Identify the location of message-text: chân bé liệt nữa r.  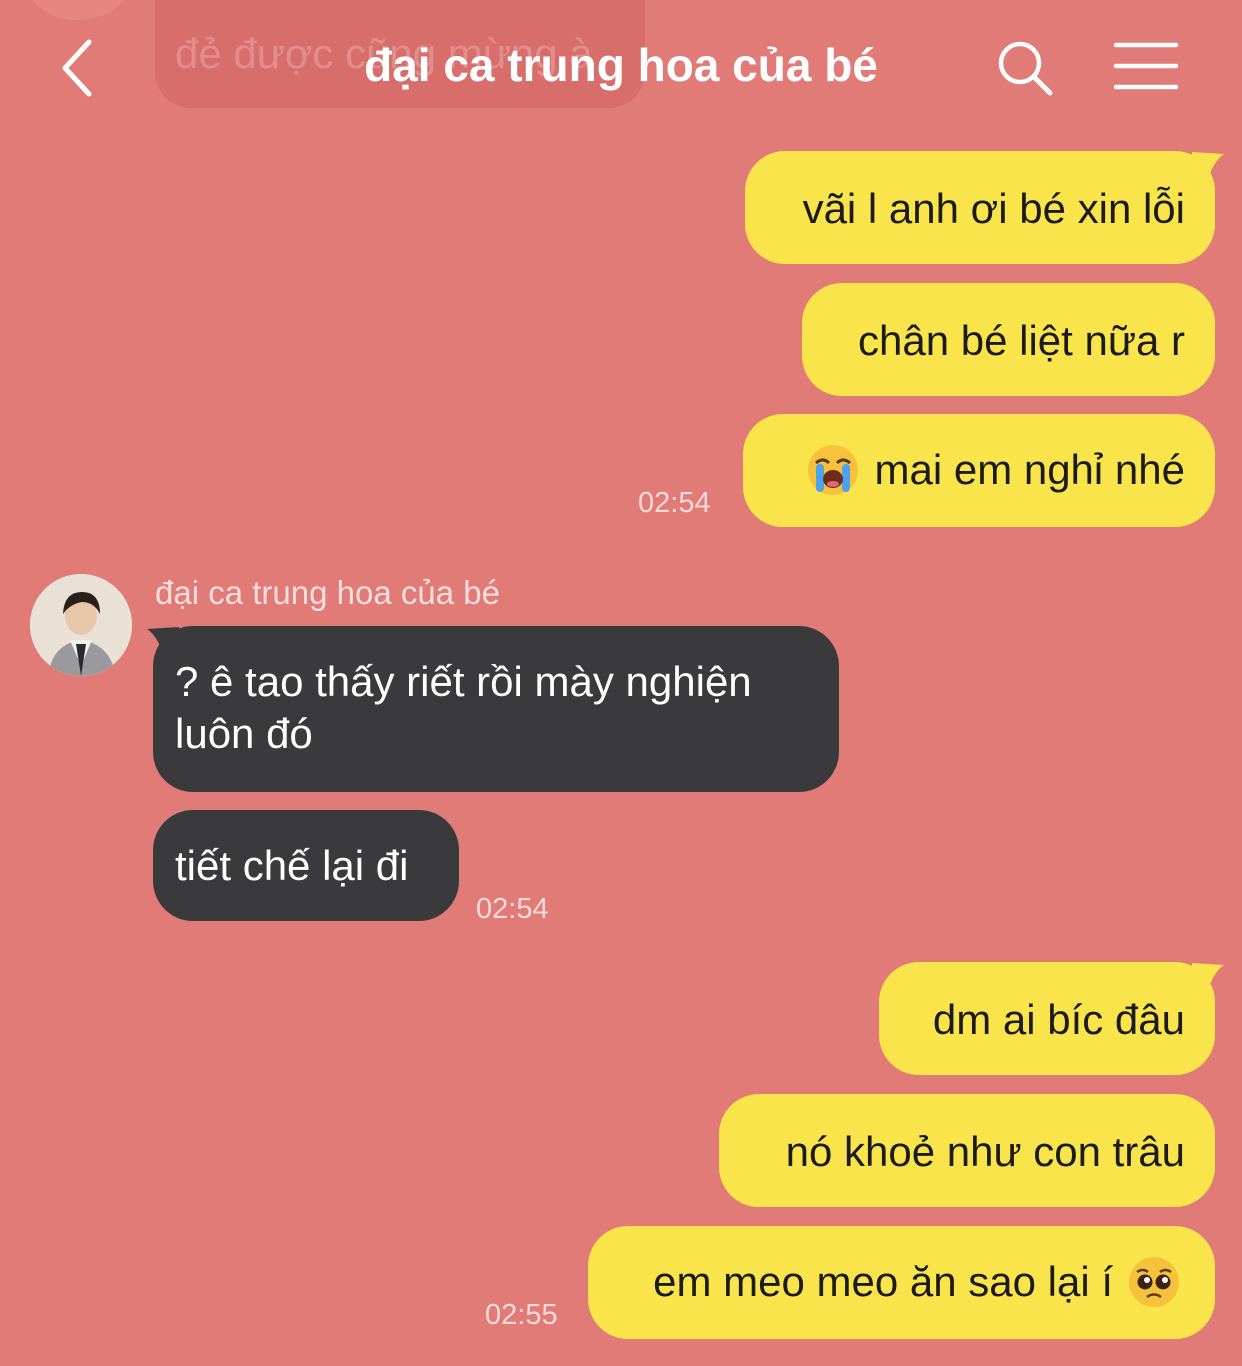
(1021, 340).